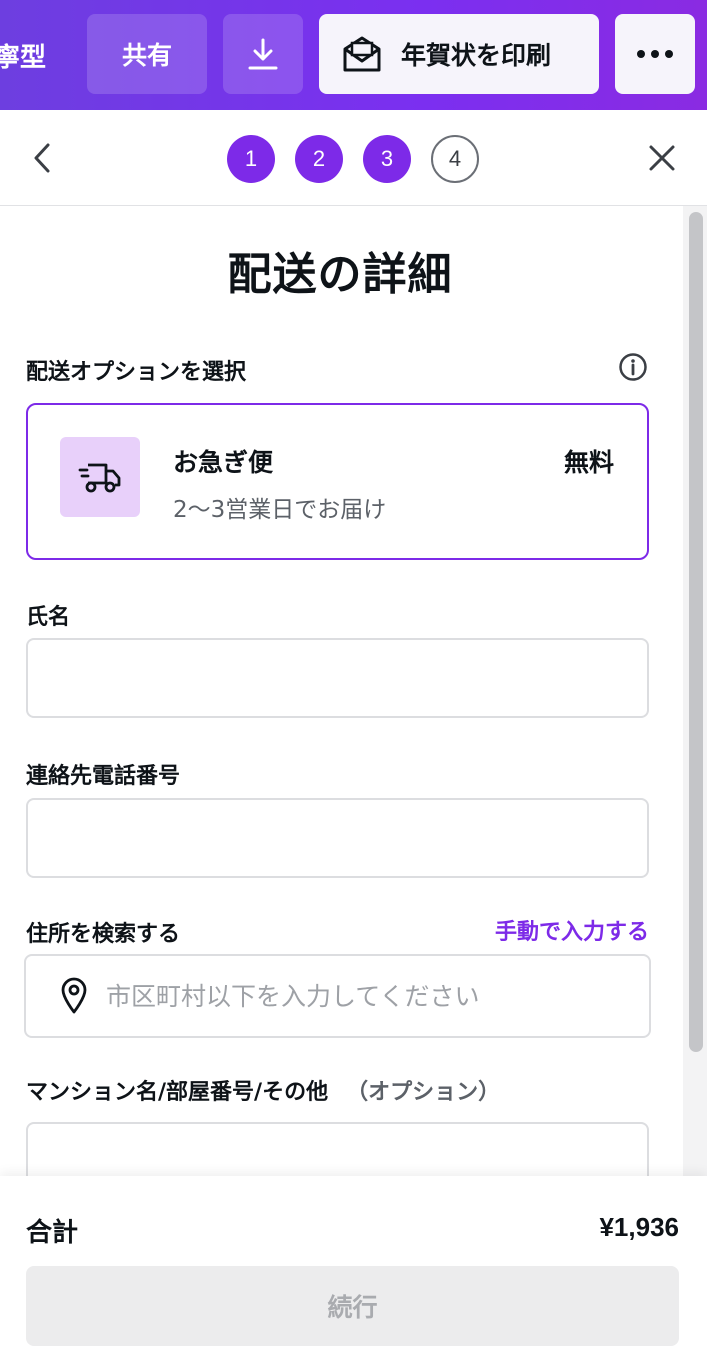  What do you see at coordinates (48, 617) in the screenshot?
I see `name-label: 氏名` at bounding box center [48, 617].